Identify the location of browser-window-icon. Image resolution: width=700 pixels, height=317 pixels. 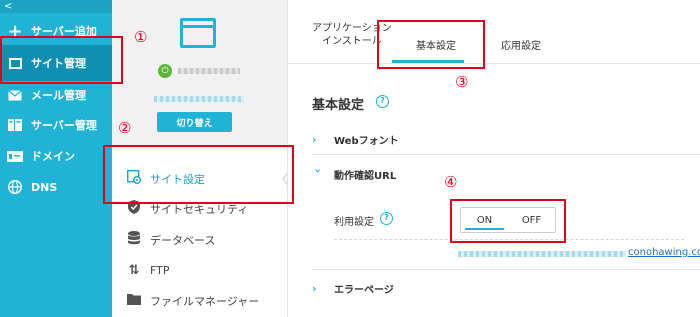
(198, 33).